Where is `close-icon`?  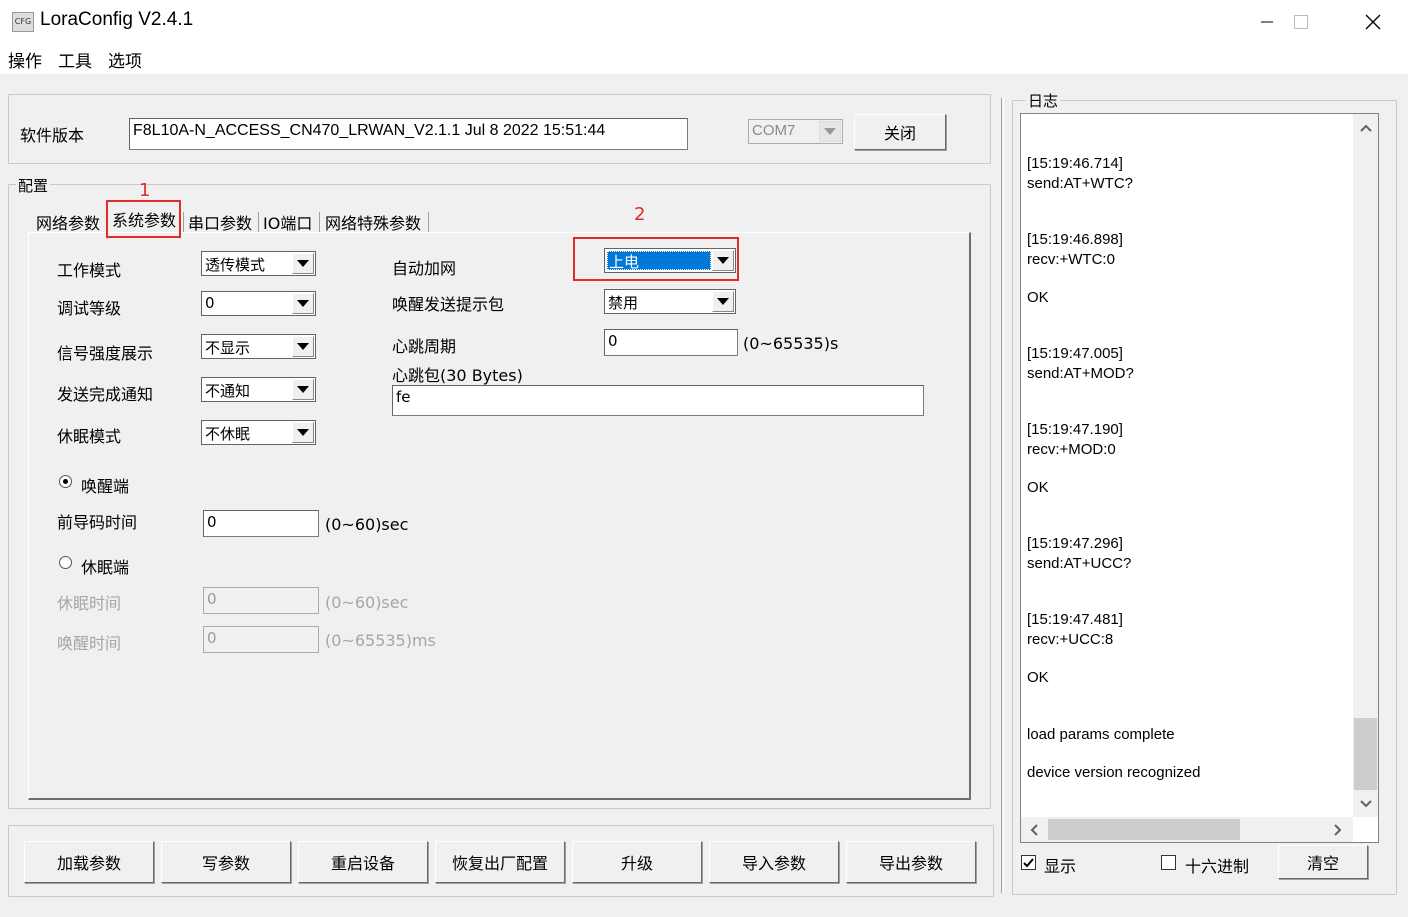
close-icon is located at coordinates (1373, 22).